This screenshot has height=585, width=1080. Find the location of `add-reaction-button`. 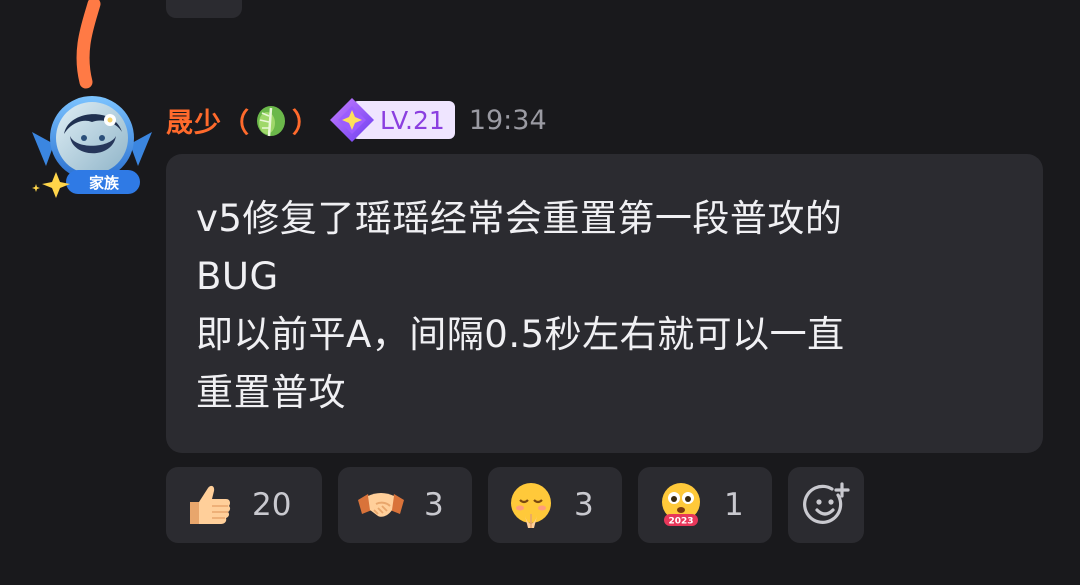

add-reaction-button is located at coordinates (826, 505).